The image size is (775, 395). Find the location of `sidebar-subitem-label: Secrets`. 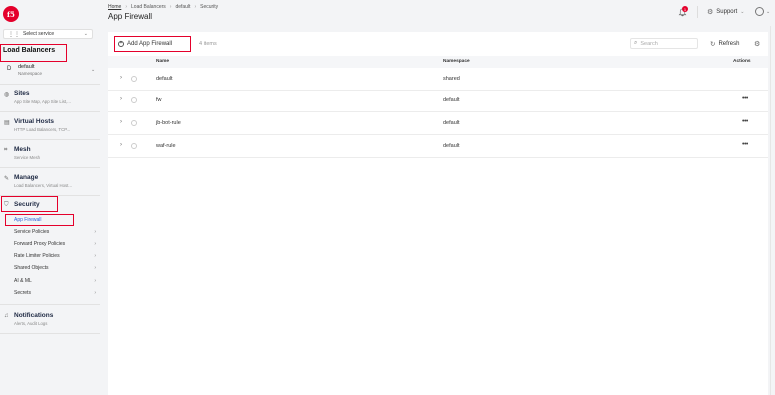

sidebar-subitem-label: Secrets is located at coordinates (22, 293).